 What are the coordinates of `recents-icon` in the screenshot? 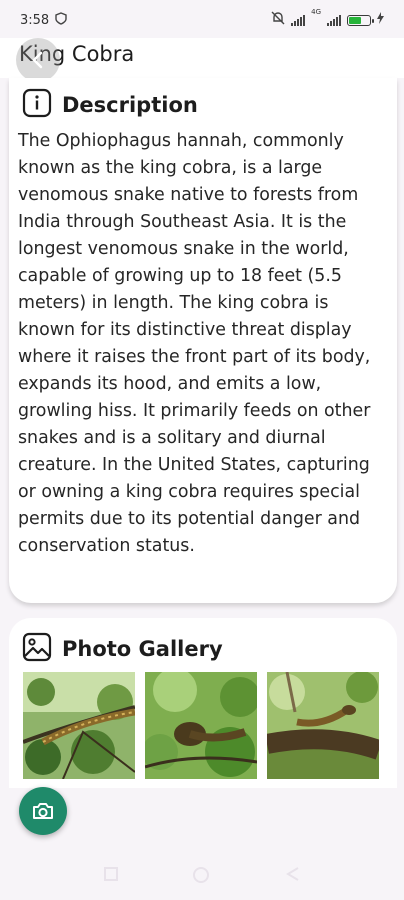 It's located at (111, 874).